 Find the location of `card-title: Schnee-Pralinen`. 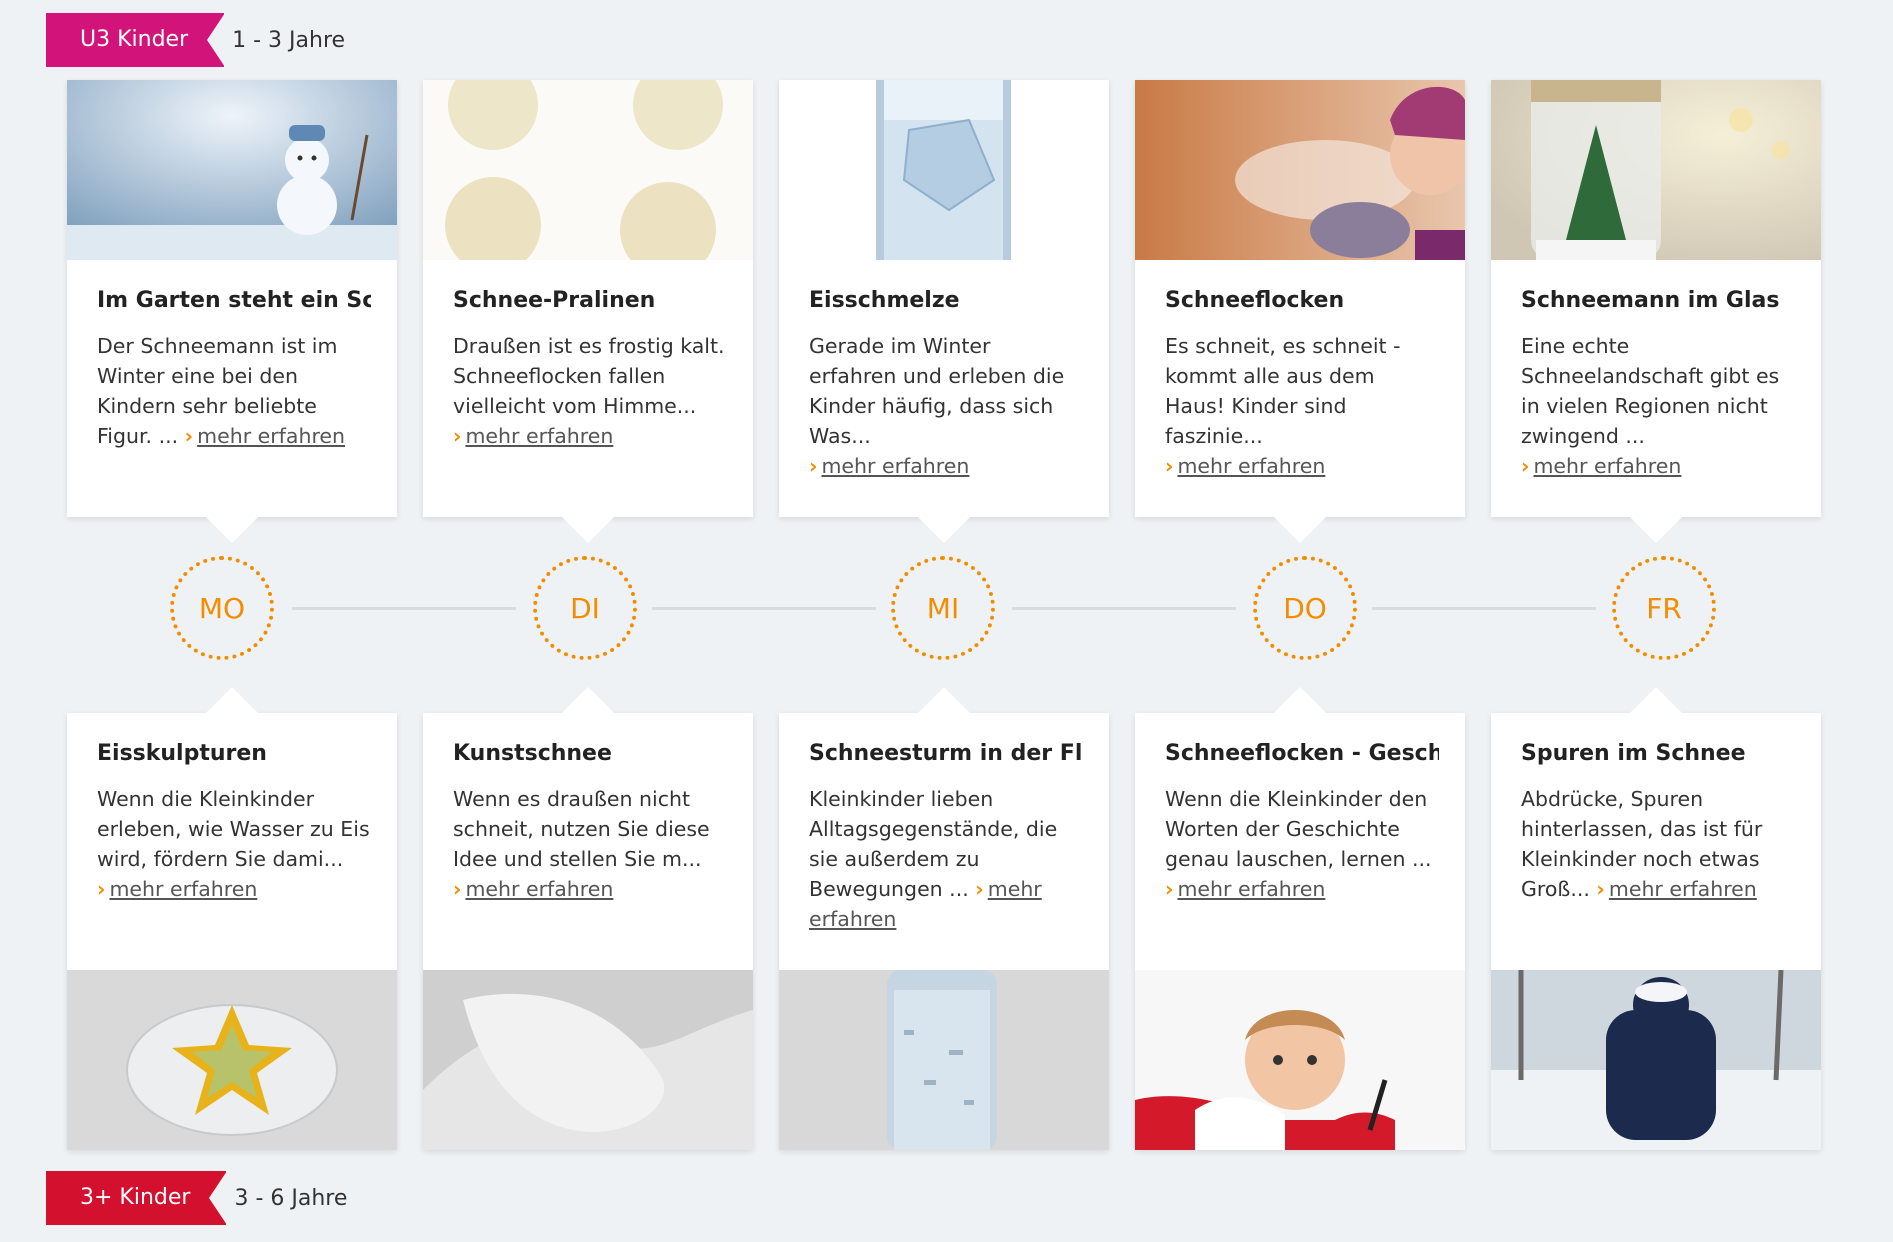

card-title: Schnee-Pralinen is located at coordinates (590, 300).